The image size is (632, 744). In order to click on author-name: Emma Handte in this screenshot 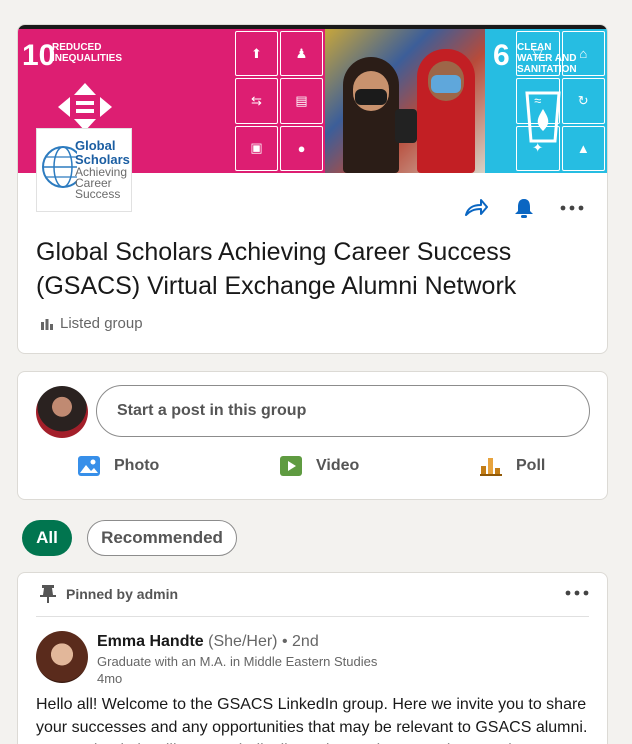, I will do `click(150, 641)`.